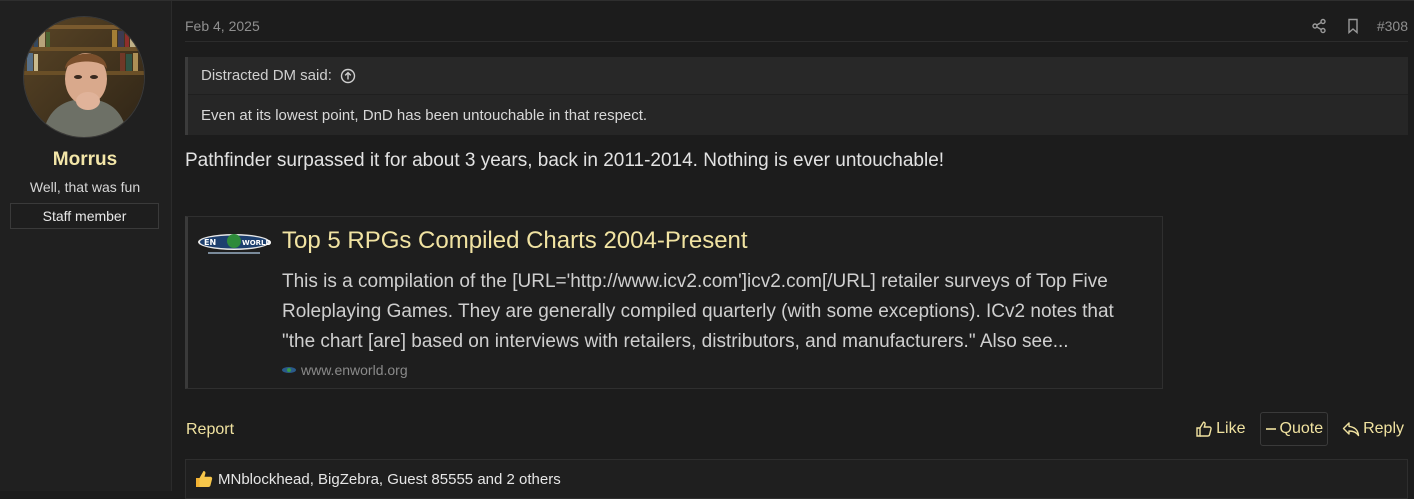  What do you see at coordinates (210, 430) in the screenshot?
I see `report-button: Report` at bounding box center [210, 430].